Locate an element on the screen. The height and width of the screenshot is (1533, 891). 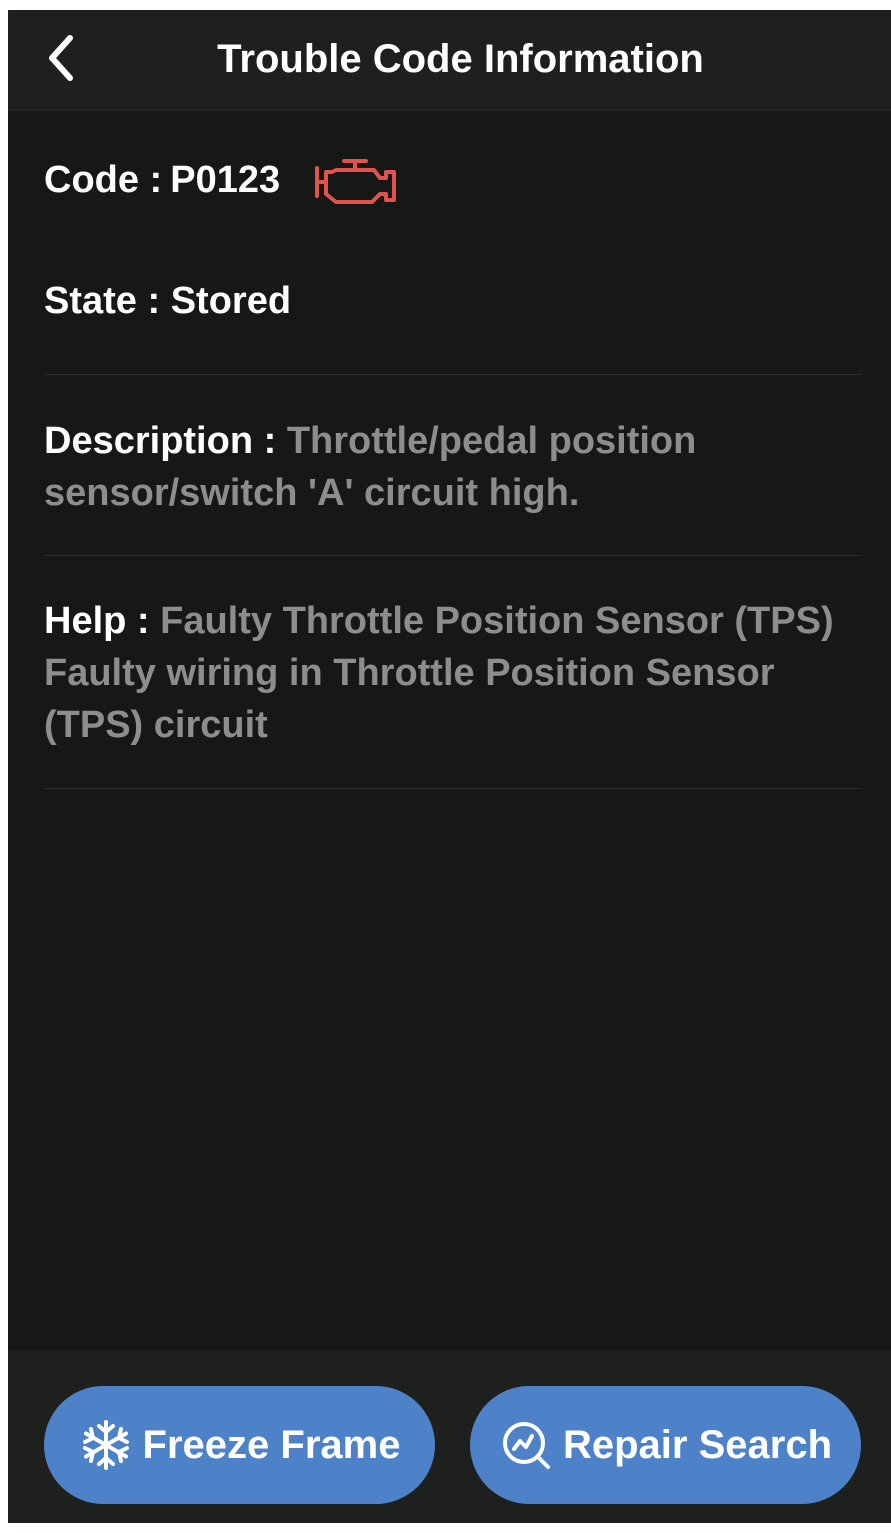
page-title: Trouble Code Information is located at coordinates (460, 59).